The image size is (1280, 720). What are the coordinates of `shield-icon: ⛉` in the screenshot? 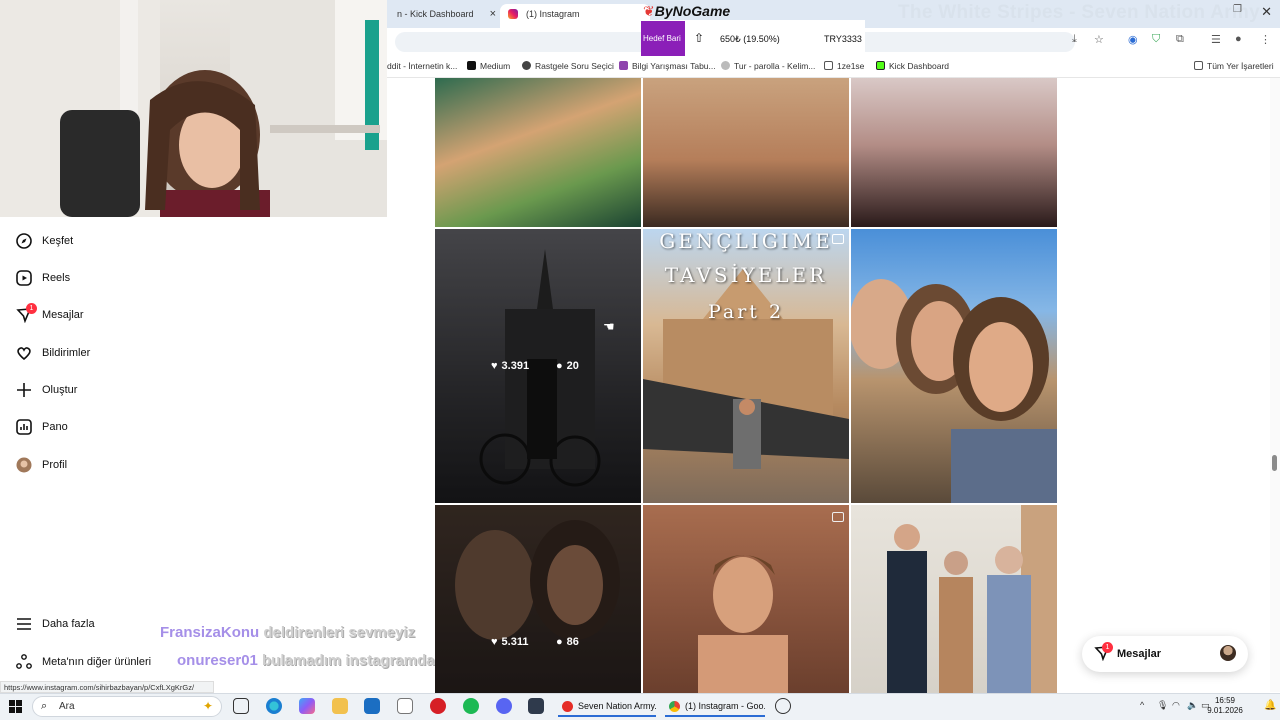 It's located at (1156, 39).